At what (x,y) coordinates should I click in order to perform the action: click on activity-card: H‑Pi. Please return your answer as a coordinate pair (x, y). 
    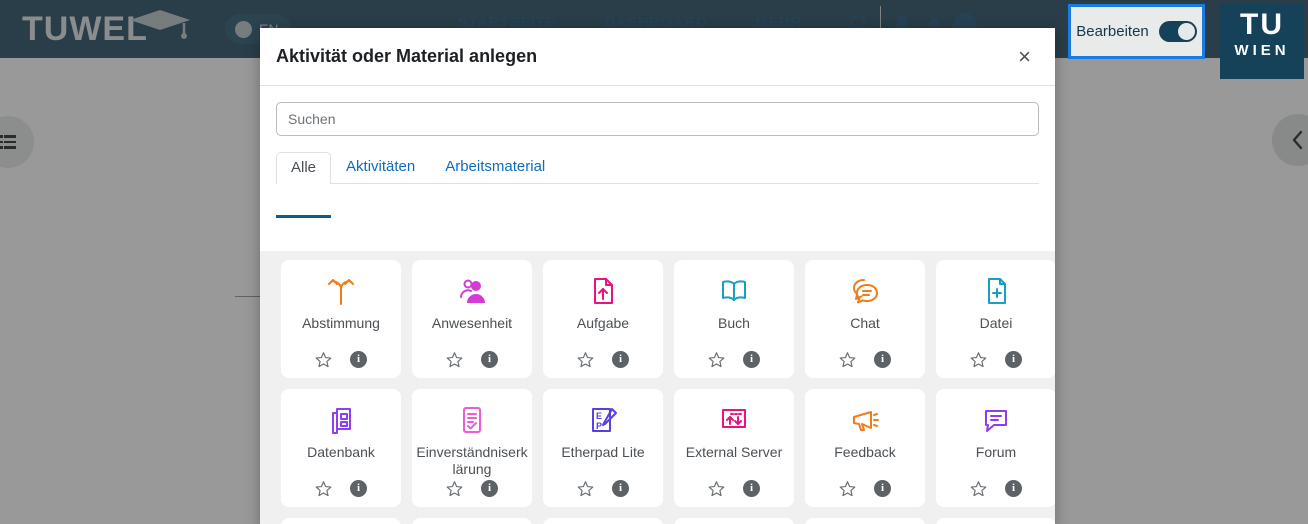
    Looking at the image, I should click on (603, 521).